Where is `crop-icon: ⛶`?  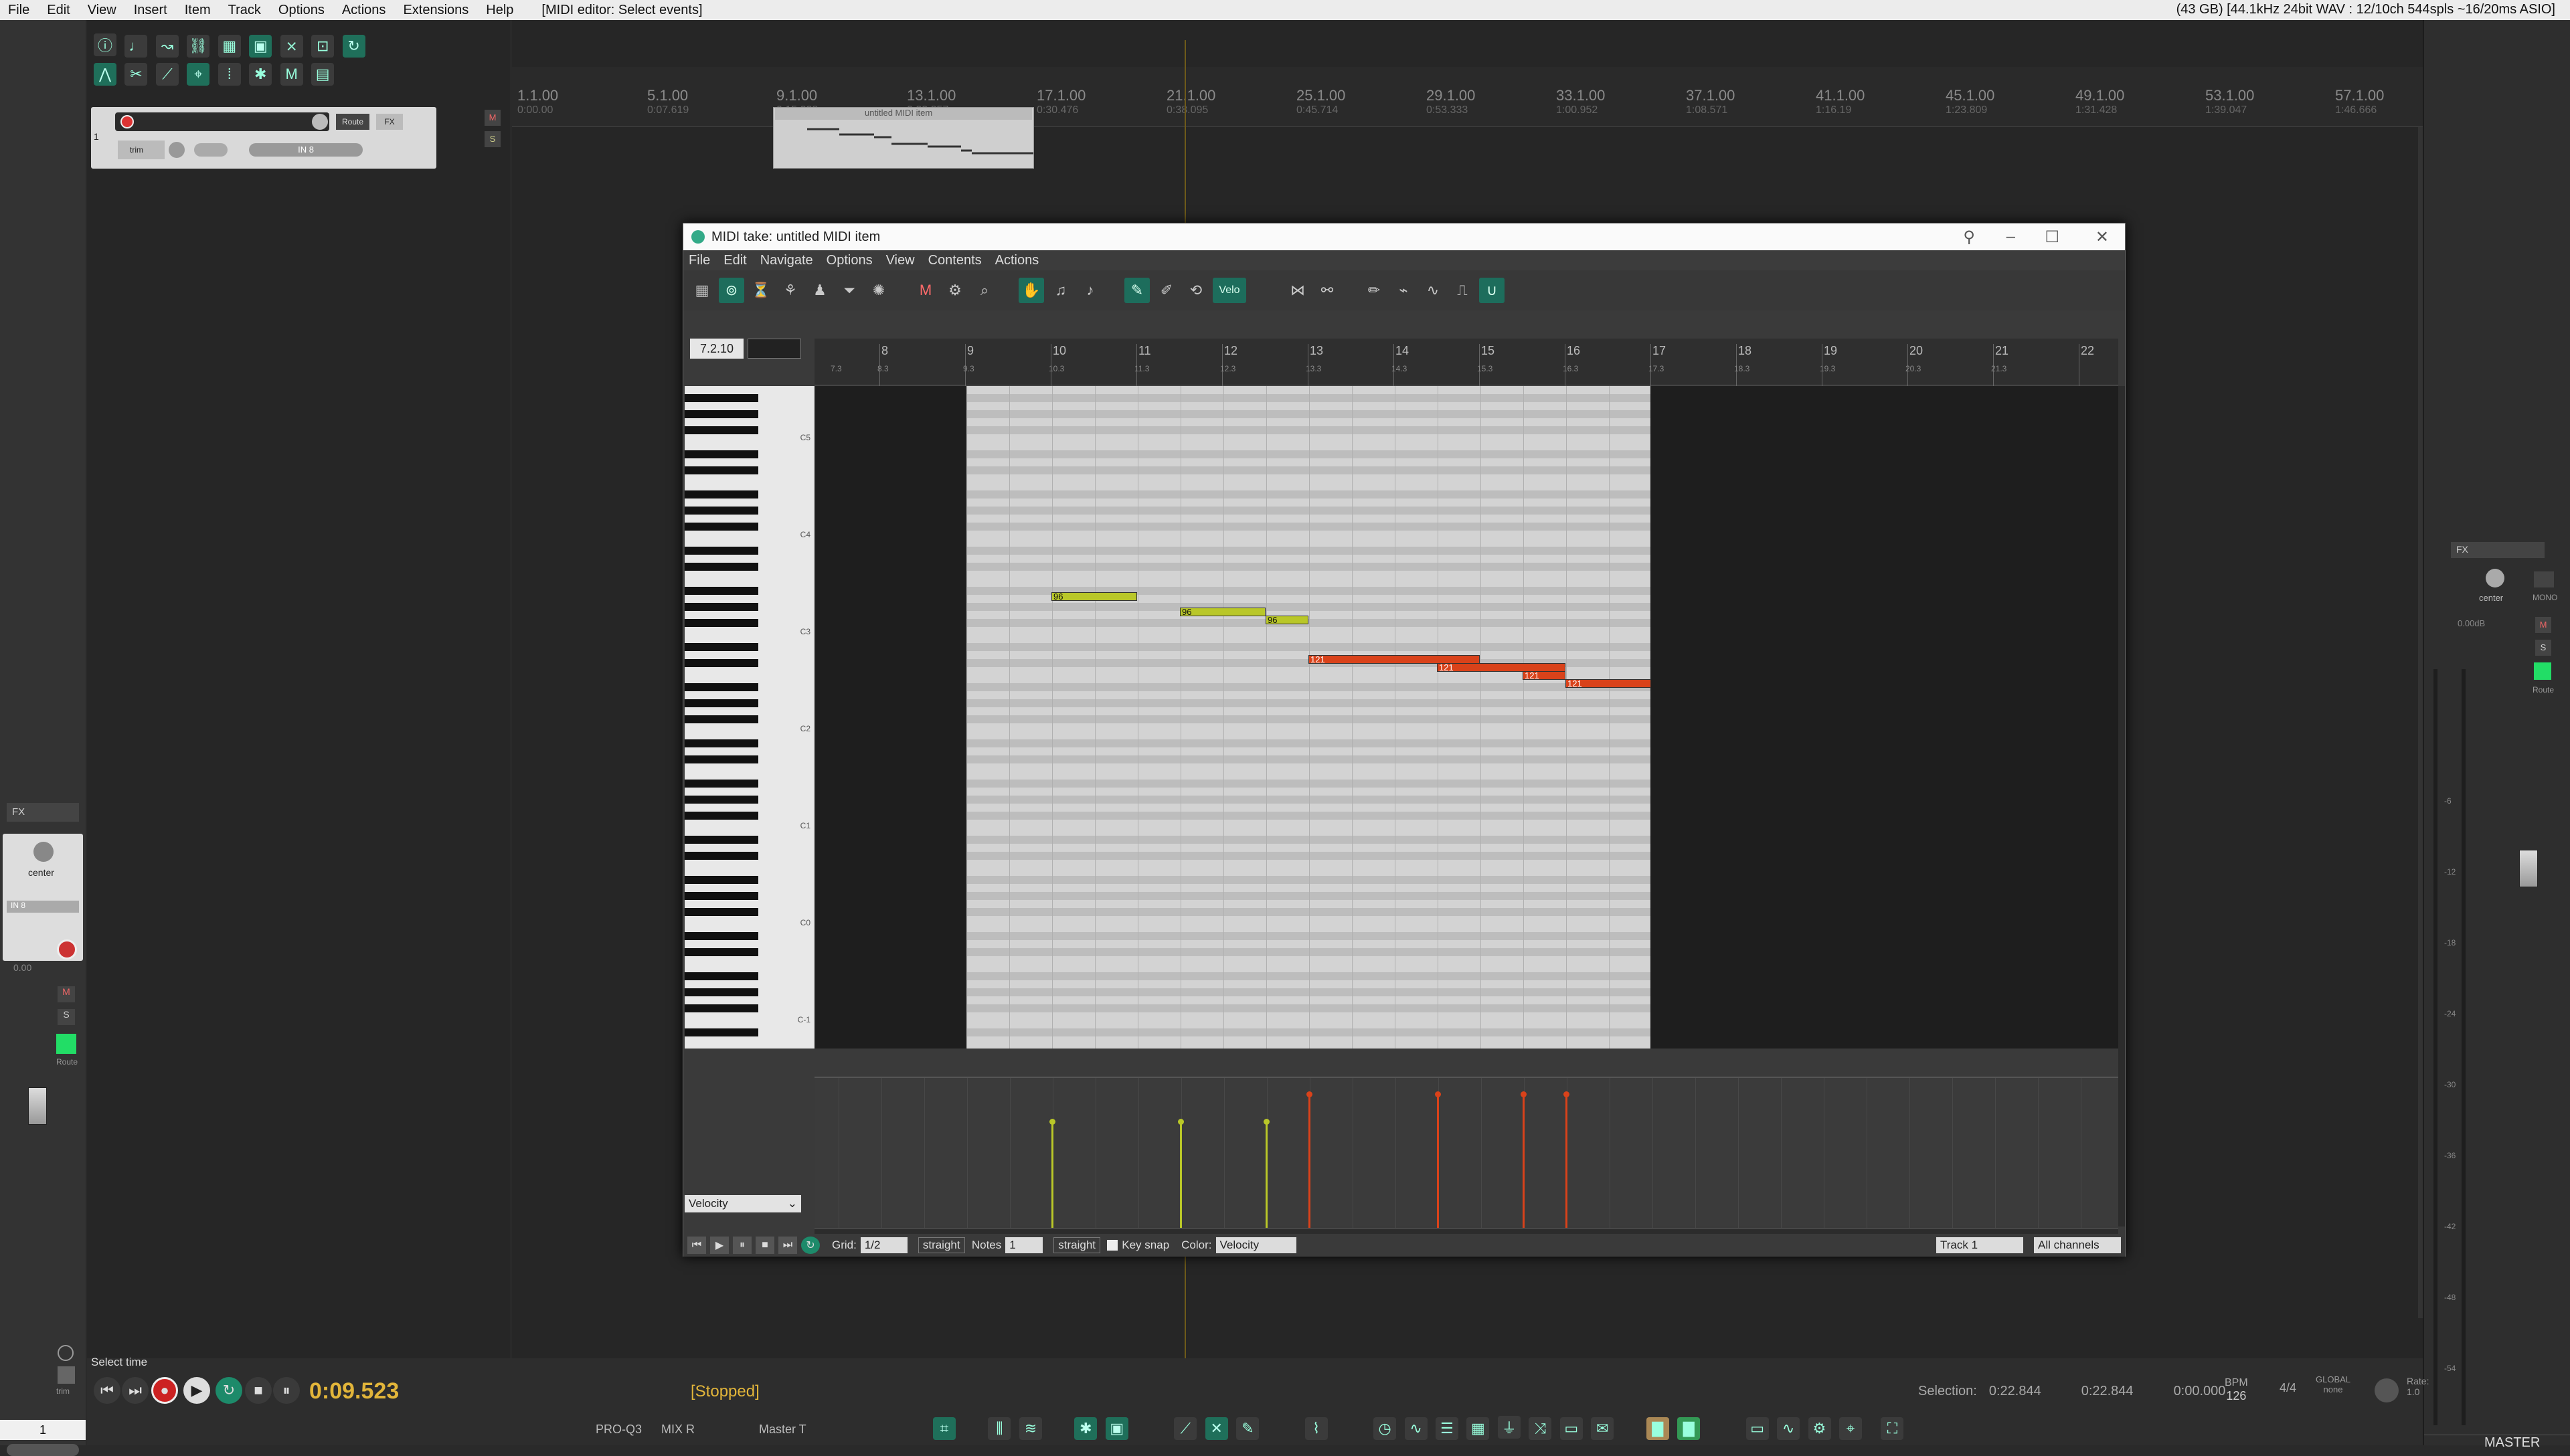 crop-icon: ⛶ is located at coordinates (1893, 1428).